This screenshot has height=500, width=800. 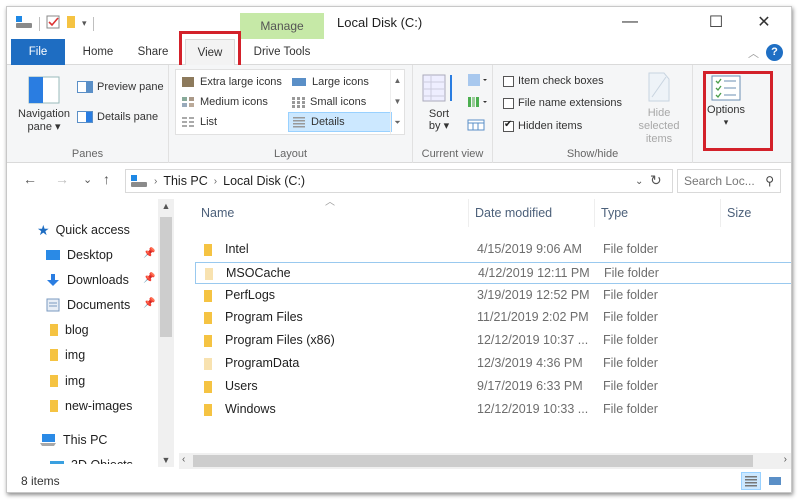 What do you see at coordinates (183, 459) in the screenshot?
I see `scroll-left-icon: ‹` at bounding box center [183, 459].